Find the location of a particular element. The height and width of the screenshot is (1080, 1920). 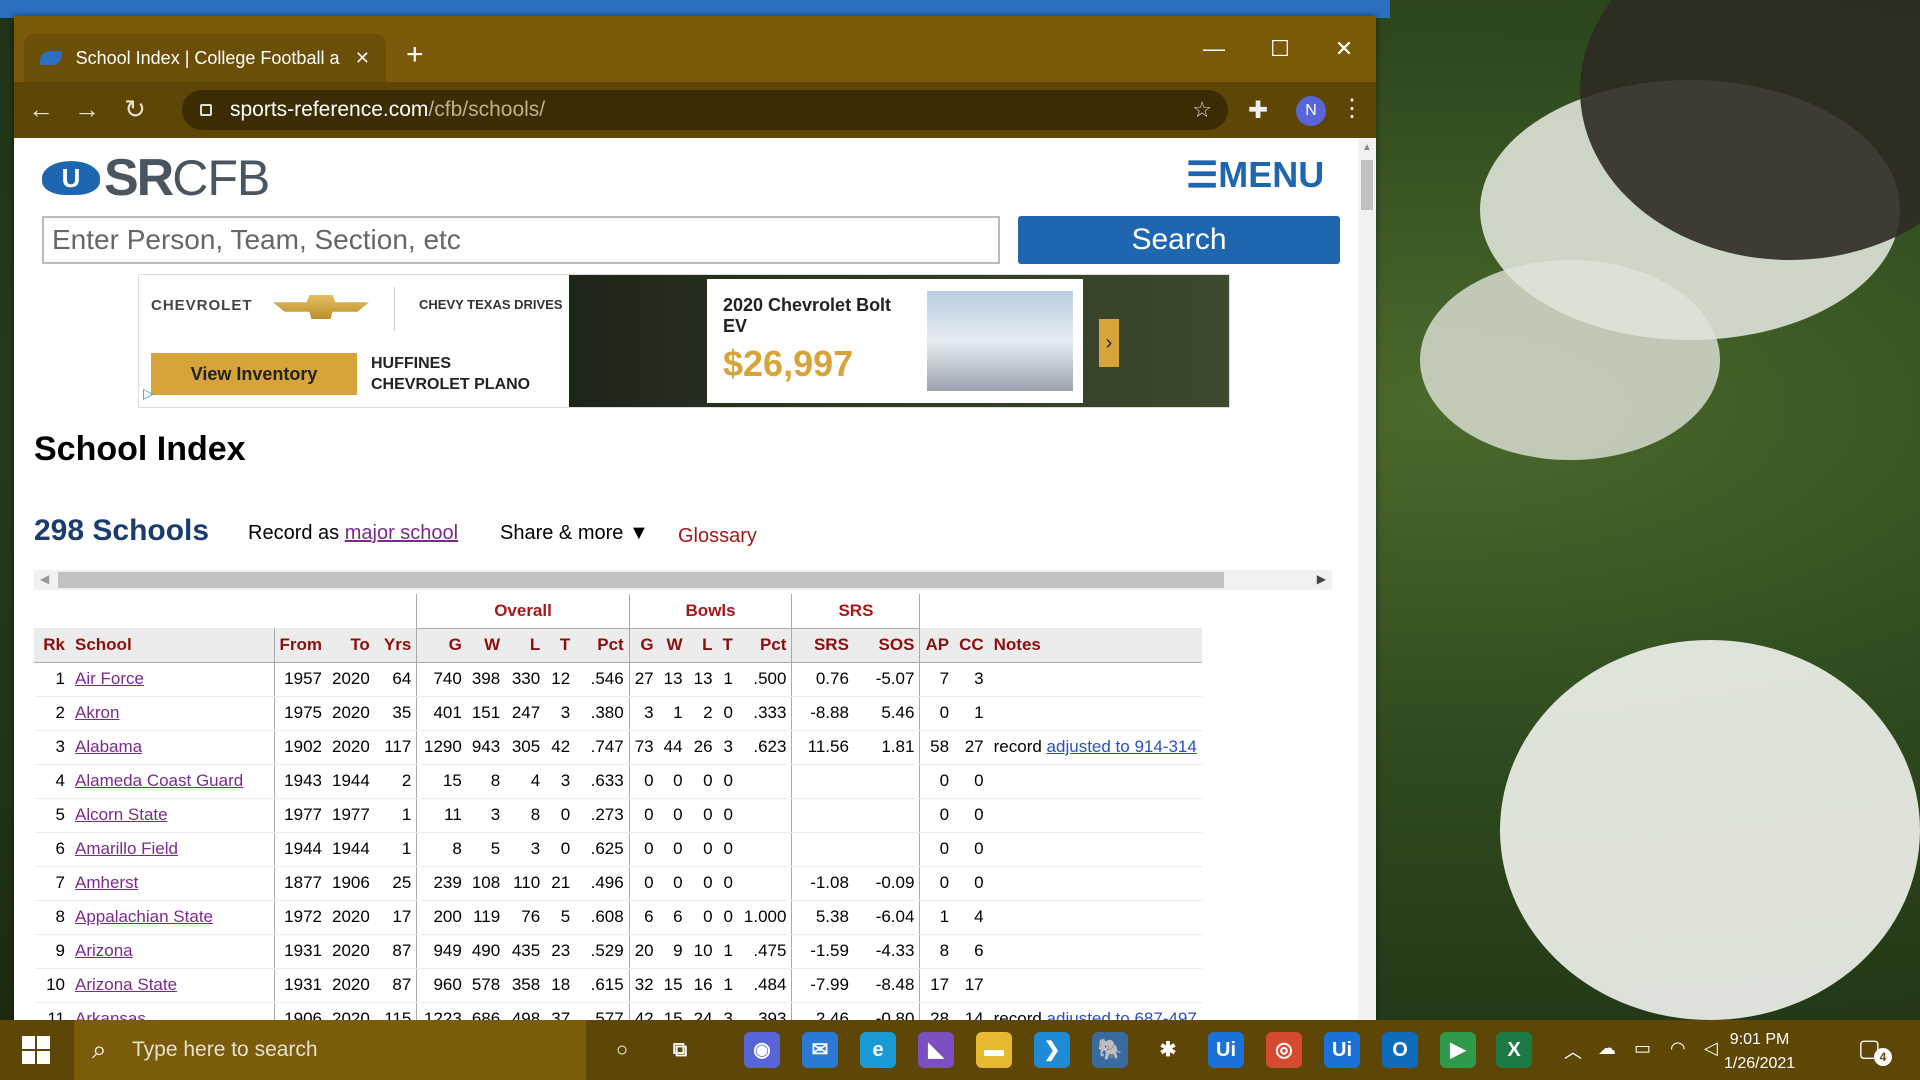

glossary-link: Glossary is located at coordinates (717, 536).